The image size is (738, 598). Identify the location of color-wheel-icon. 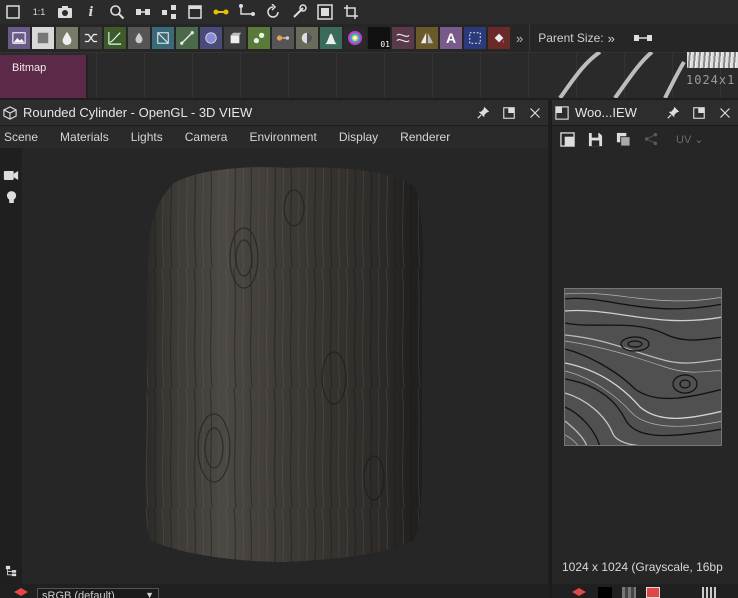
(355, 38).